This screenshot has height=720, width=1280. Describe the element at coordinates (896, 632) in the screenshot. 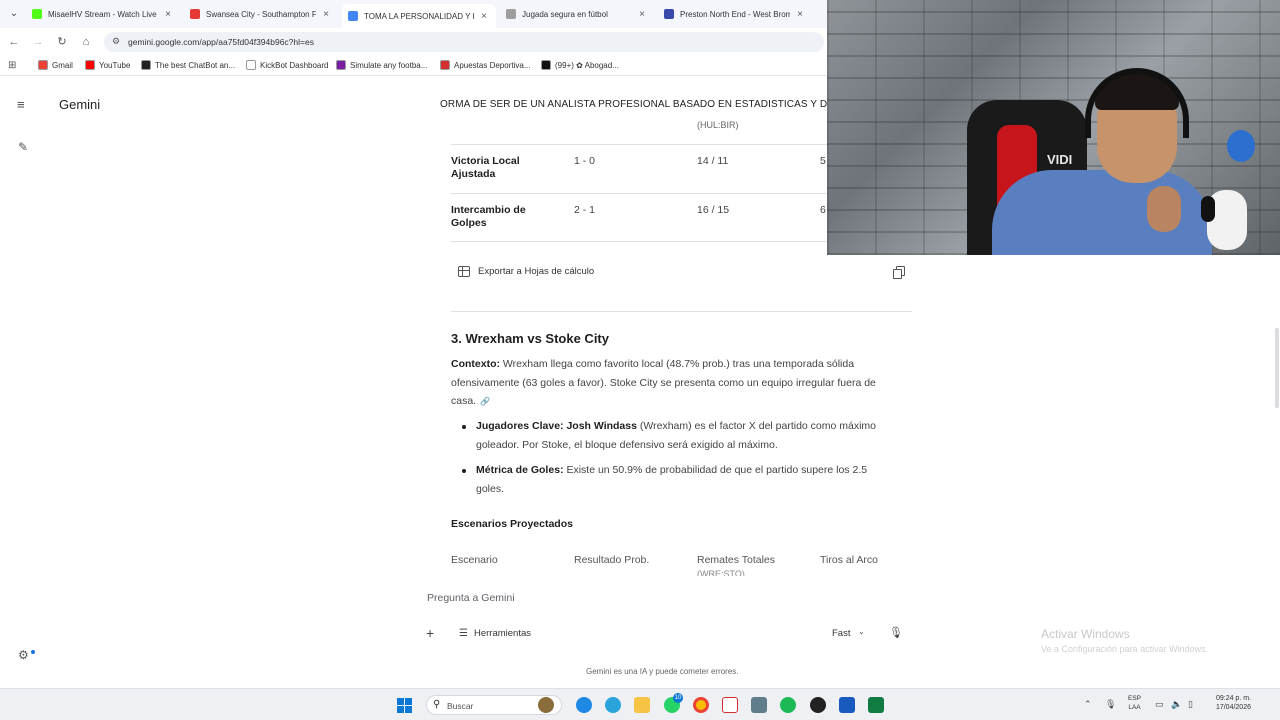

I see `microphone-icon: 🎙` at that location.